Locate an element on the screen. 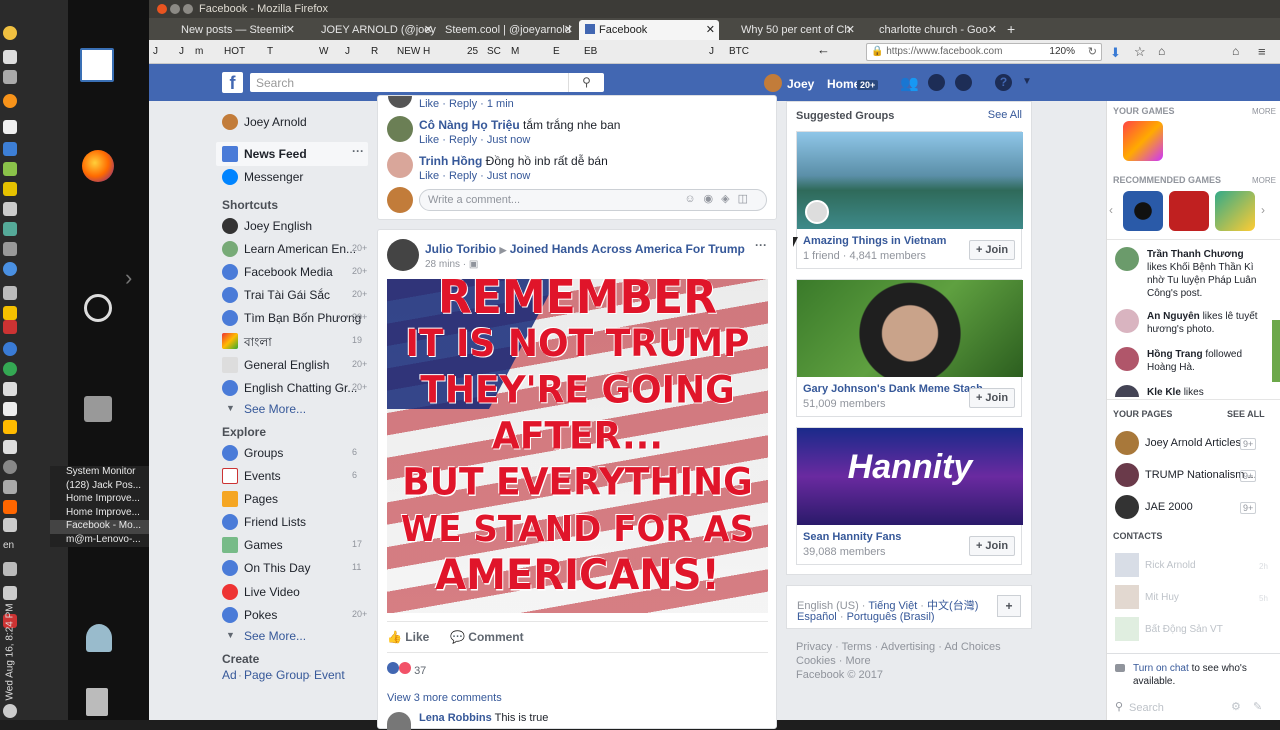  more-options-icon: ··· is located at coordinates (358, 151).